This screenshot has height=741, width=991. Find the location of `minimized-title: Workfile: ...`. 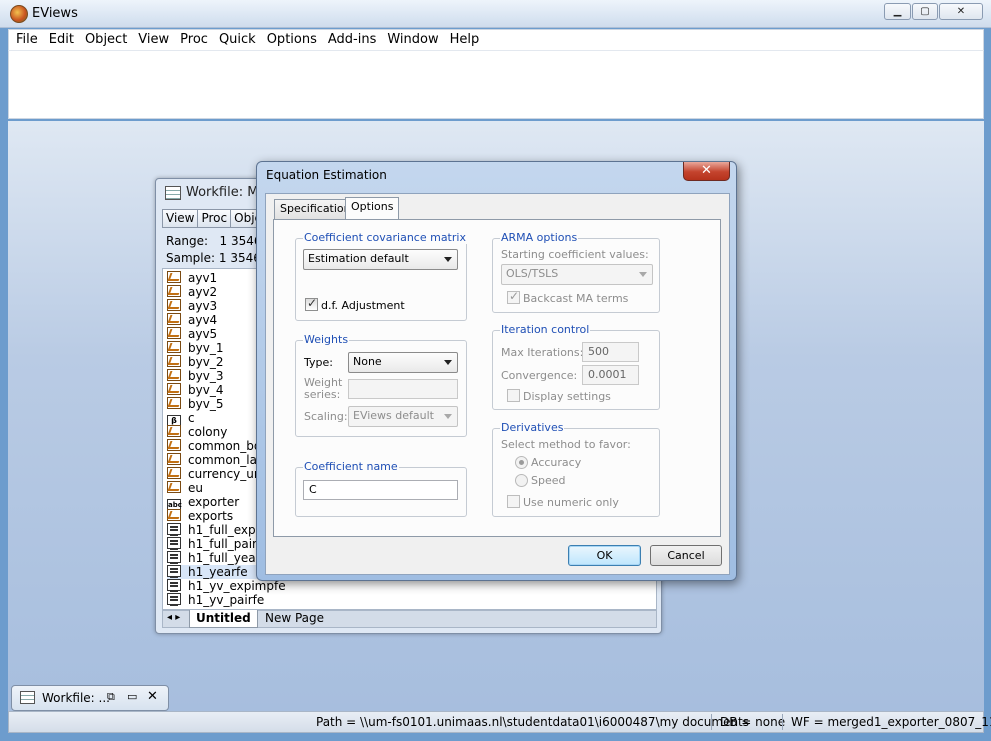

minimized-title: Workfile: ... is located at coordinates (76, 698).